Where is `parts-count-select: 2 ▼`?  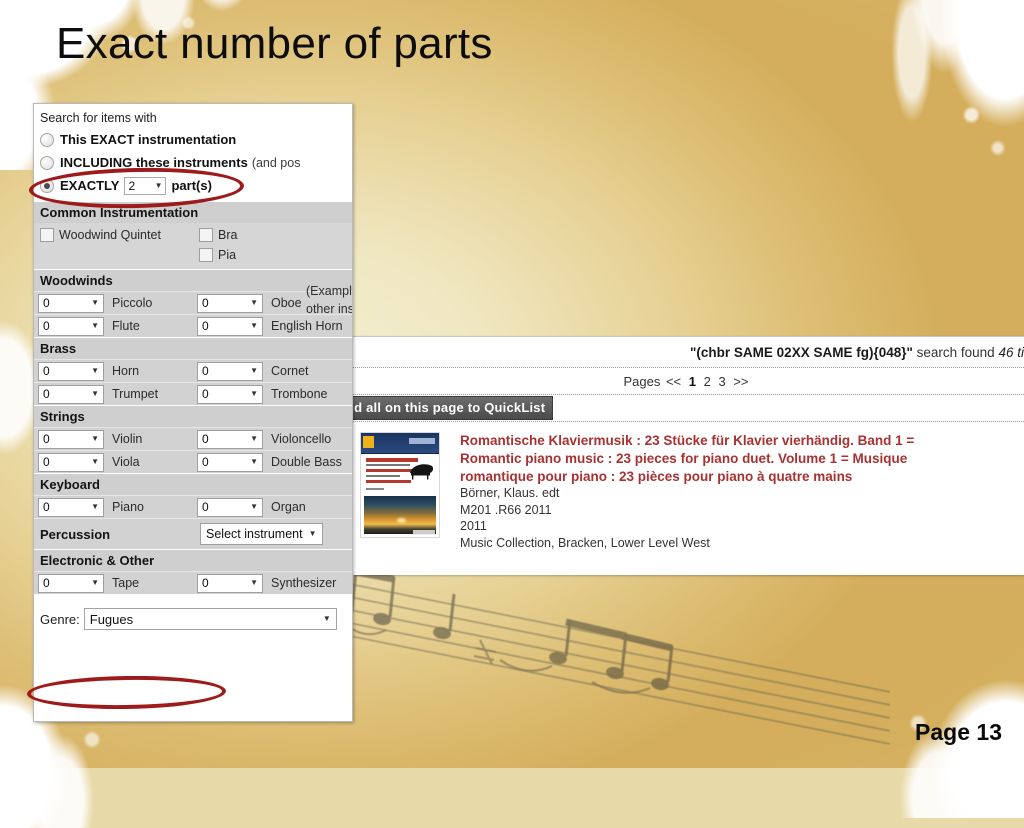 parts-count-select: 2 ▼ is located at coordinates (145, 185).